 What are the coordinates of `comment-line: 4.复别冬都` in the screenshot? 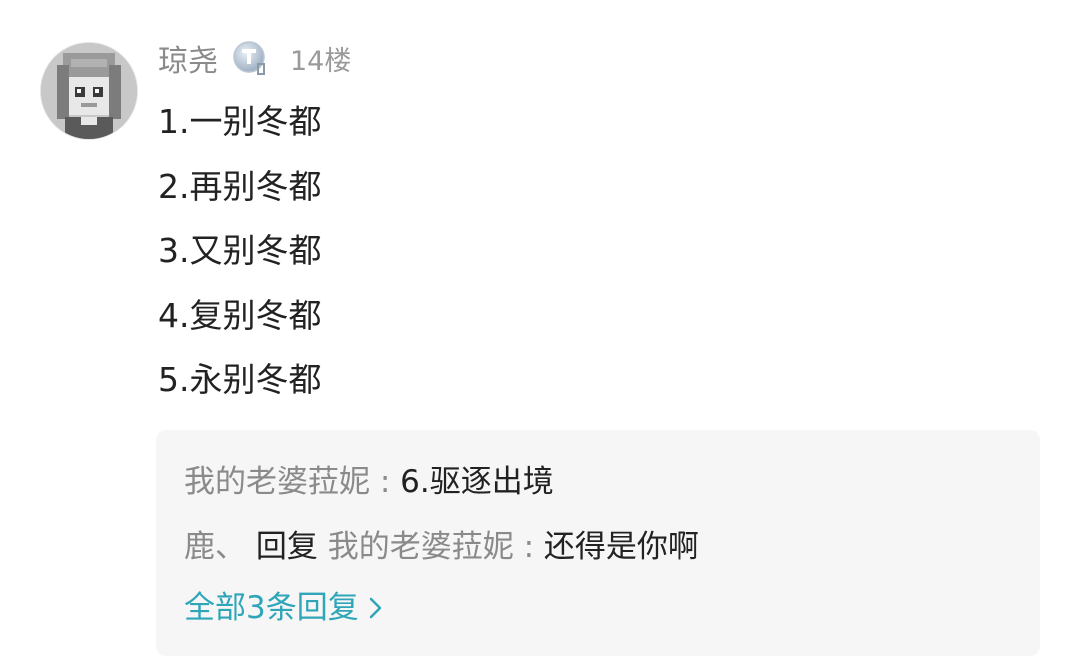 It's located at (240, 315).